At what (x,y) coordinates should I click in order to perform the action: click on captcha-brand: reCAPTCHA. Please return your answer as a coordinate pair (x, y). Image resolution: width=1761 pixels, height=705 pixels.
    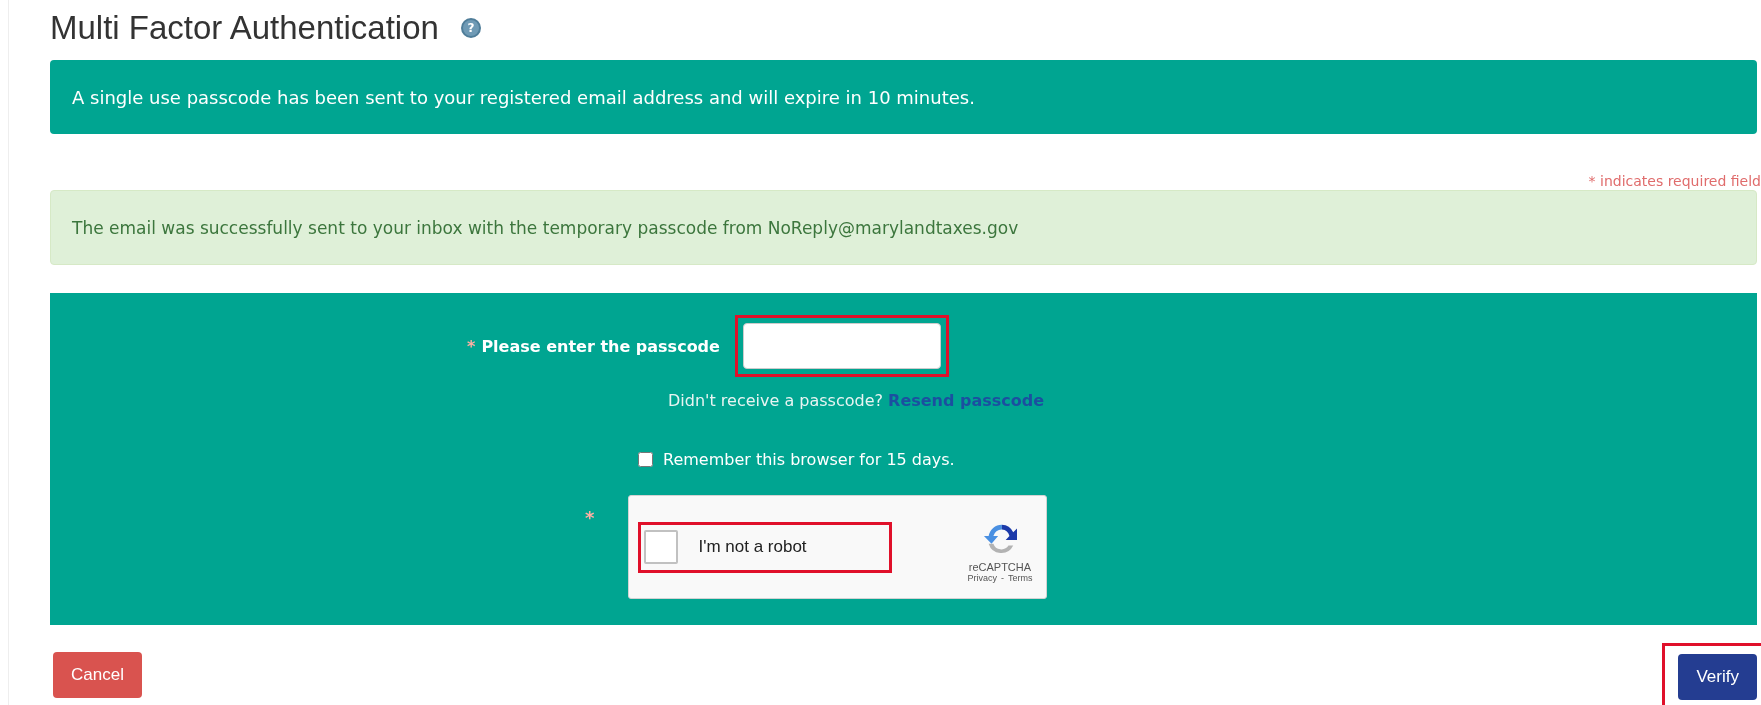
    Looking at the image, I should click on (1000, 567).